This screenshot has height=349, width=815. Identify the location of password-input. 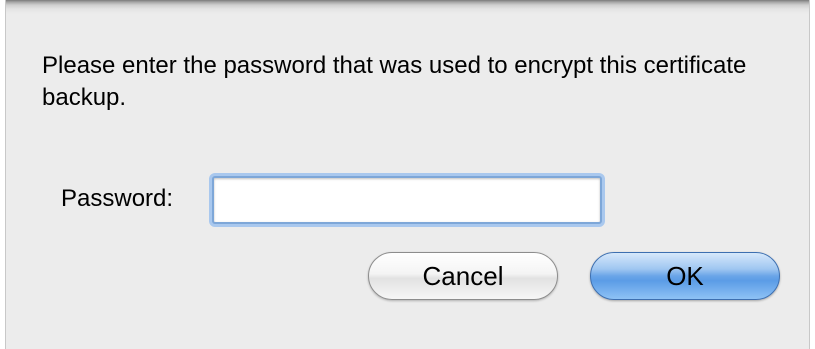
(407, 200).